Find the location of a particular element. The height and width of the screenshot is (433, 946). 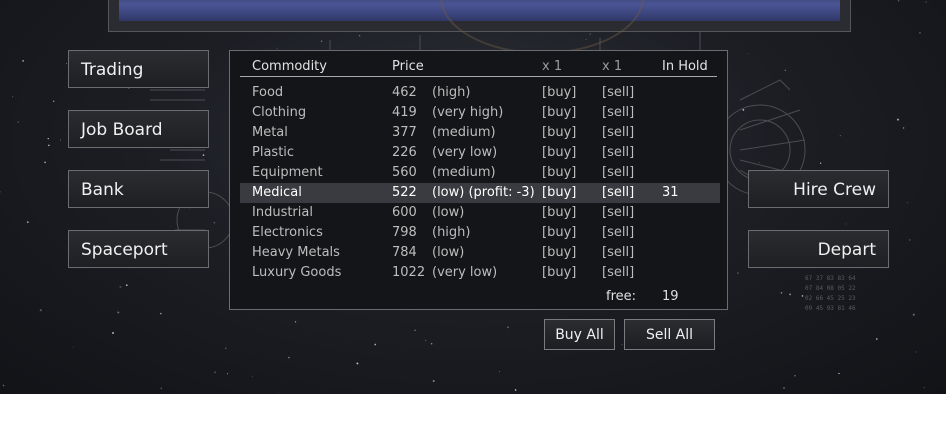

commodity-note: (very high) is located at coordinates (468, 112).